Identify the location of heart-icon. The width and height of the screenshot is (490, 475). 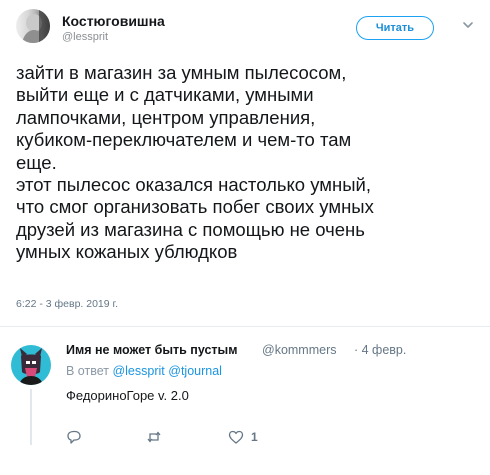
(236, 437).